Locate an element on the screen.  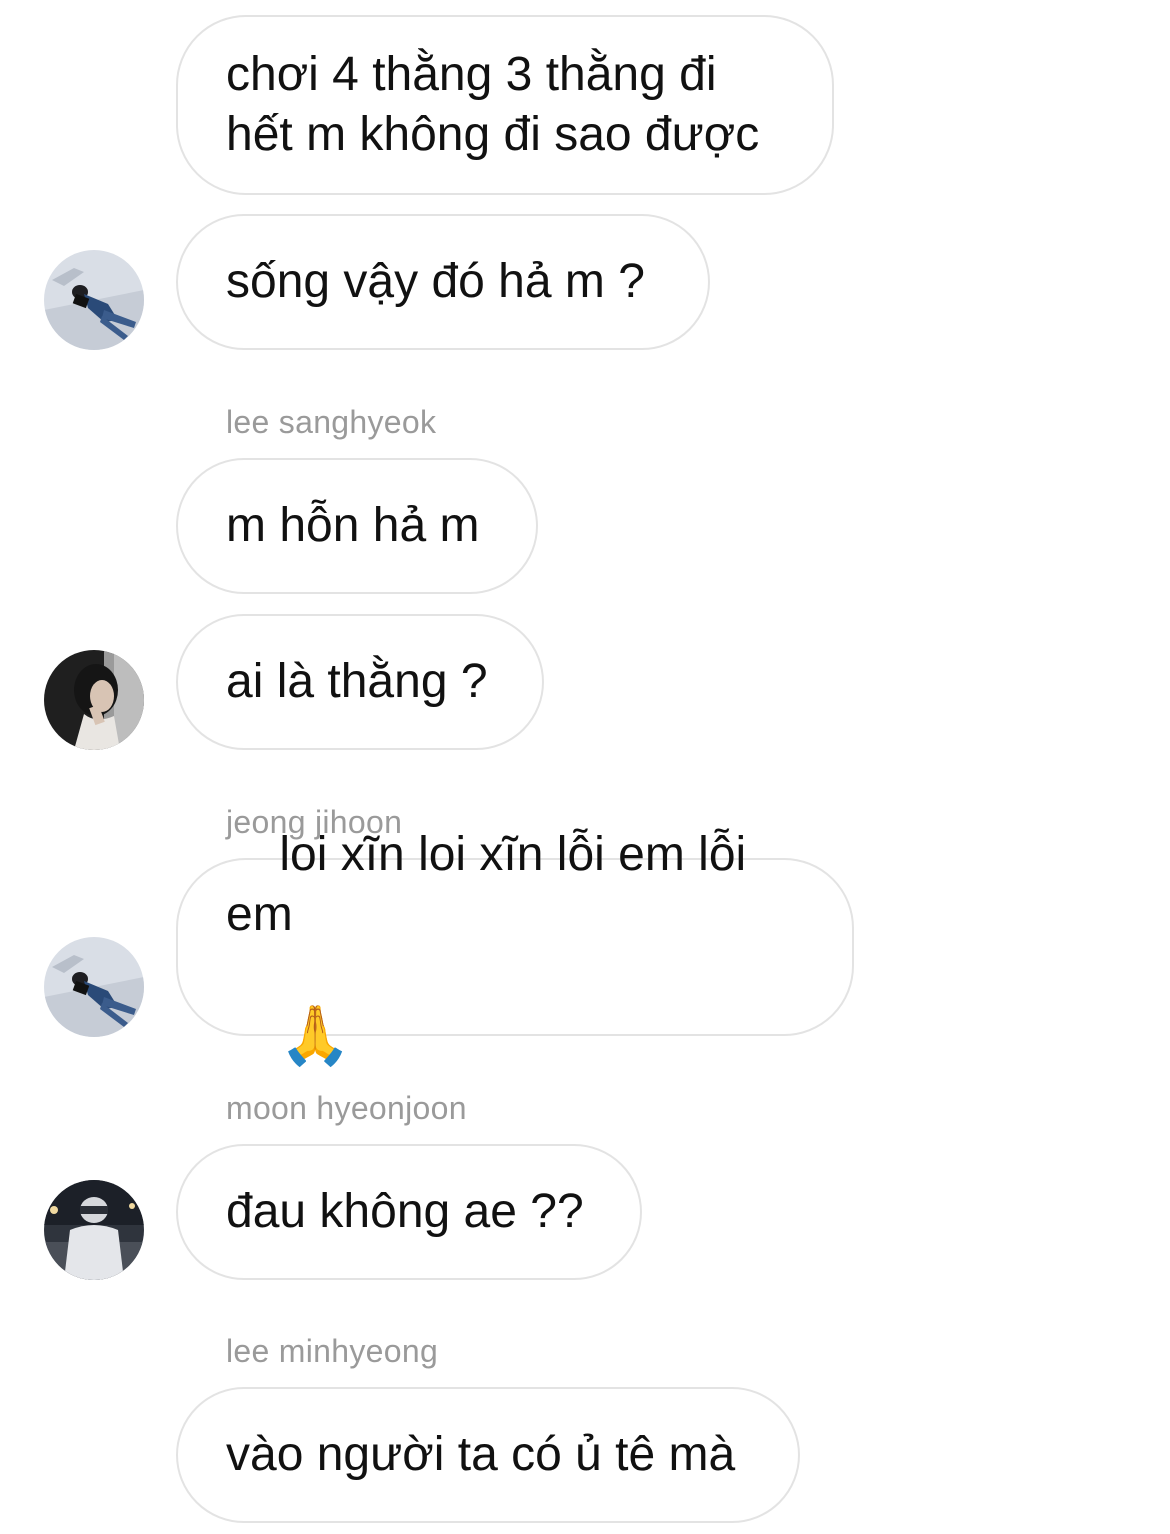
message-bubble: ai là thằng ? is located at coordinates (360, 682).